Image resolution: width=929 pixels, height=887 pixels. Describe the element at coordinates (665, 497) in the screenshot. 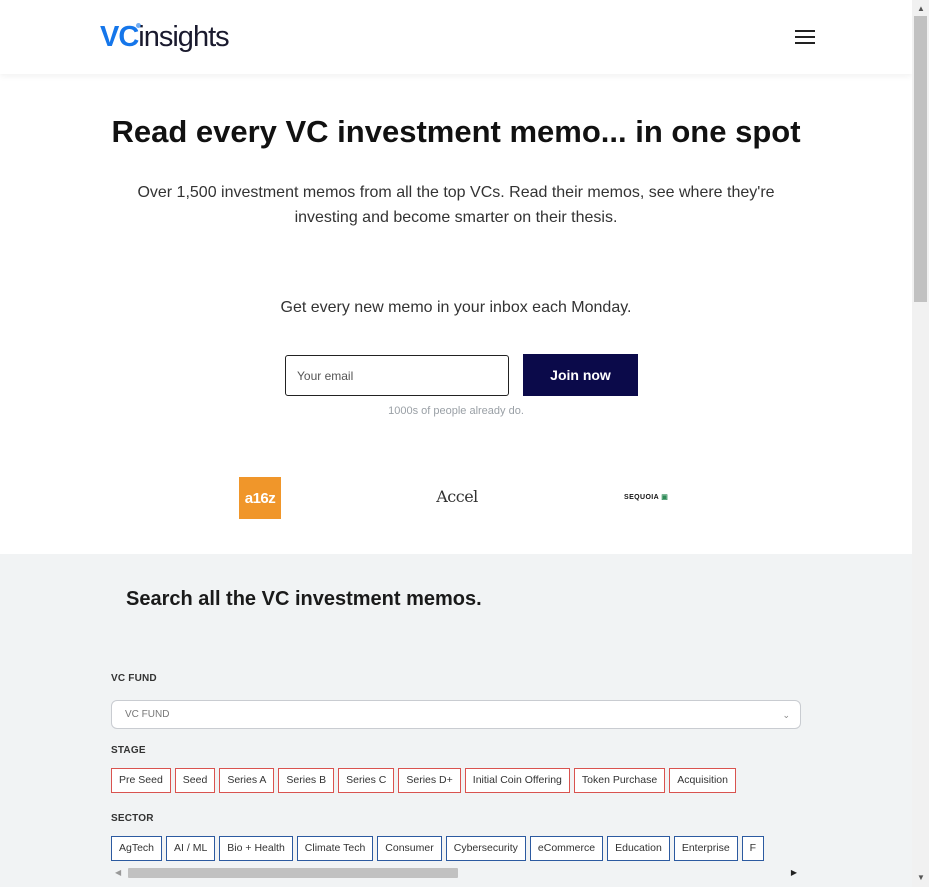

I see `sequoia-leaf-icon: ▣` at that location.